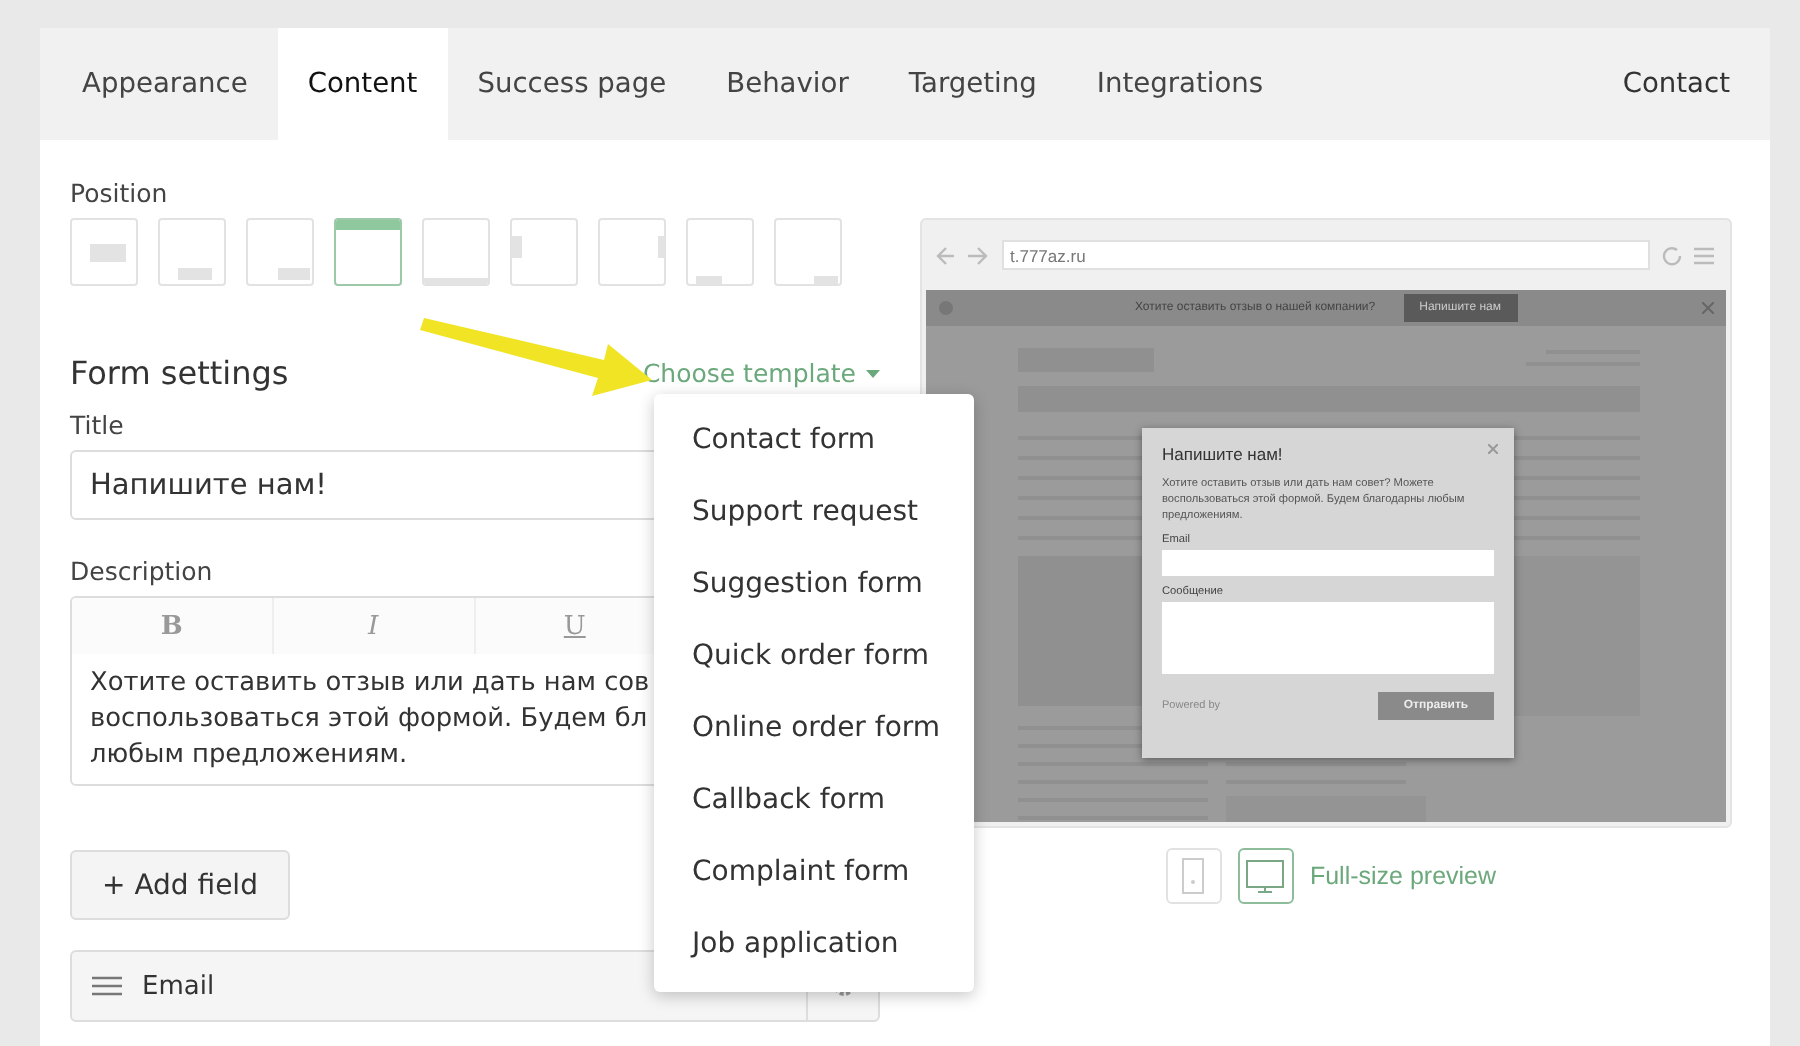  I want to click on field-name: Email, so click(179, 986).